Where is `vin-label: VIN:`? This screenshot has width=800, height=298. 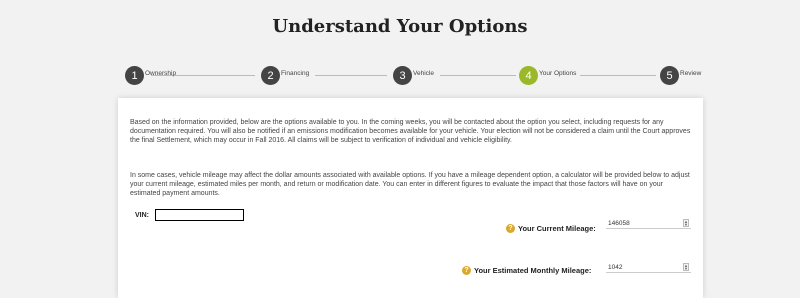
vin-label: VIN: is located at coordinates (142, 215).